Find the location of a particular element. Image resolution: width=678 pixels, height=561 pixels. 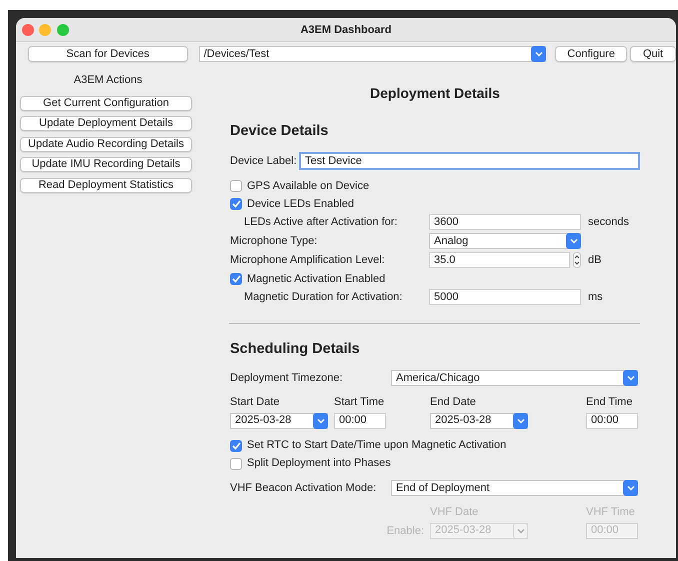

configure-button: Configure is located at coordinates (591, 54).